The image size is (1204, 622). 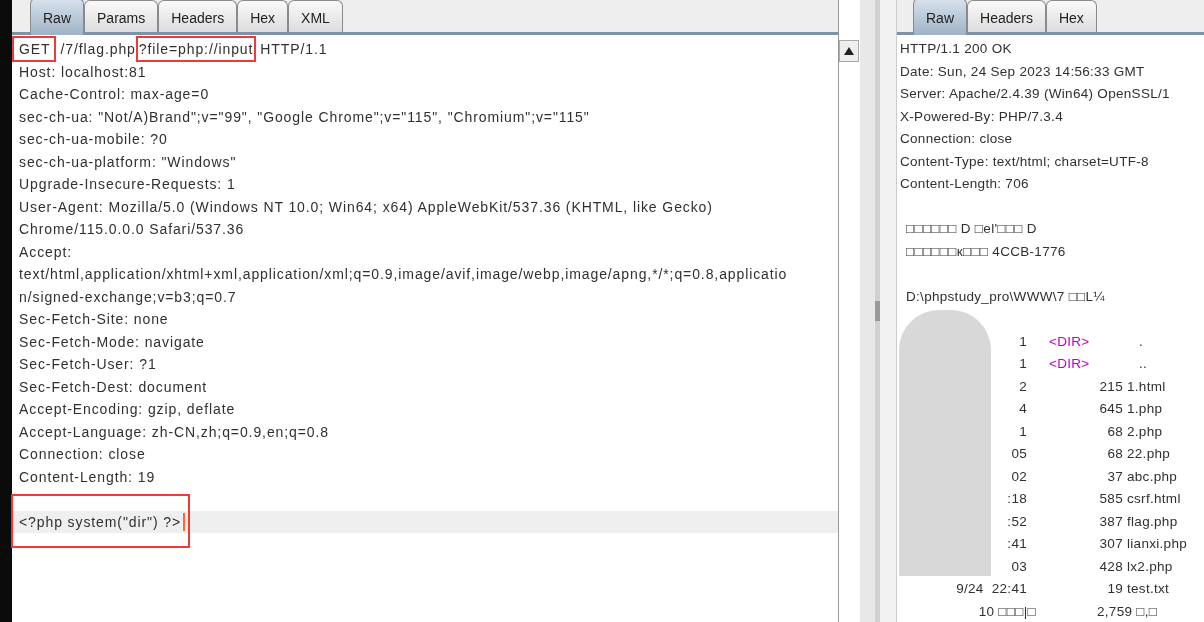 I want to click on listing-cell-text: 19, so click(x=1114, y=589).